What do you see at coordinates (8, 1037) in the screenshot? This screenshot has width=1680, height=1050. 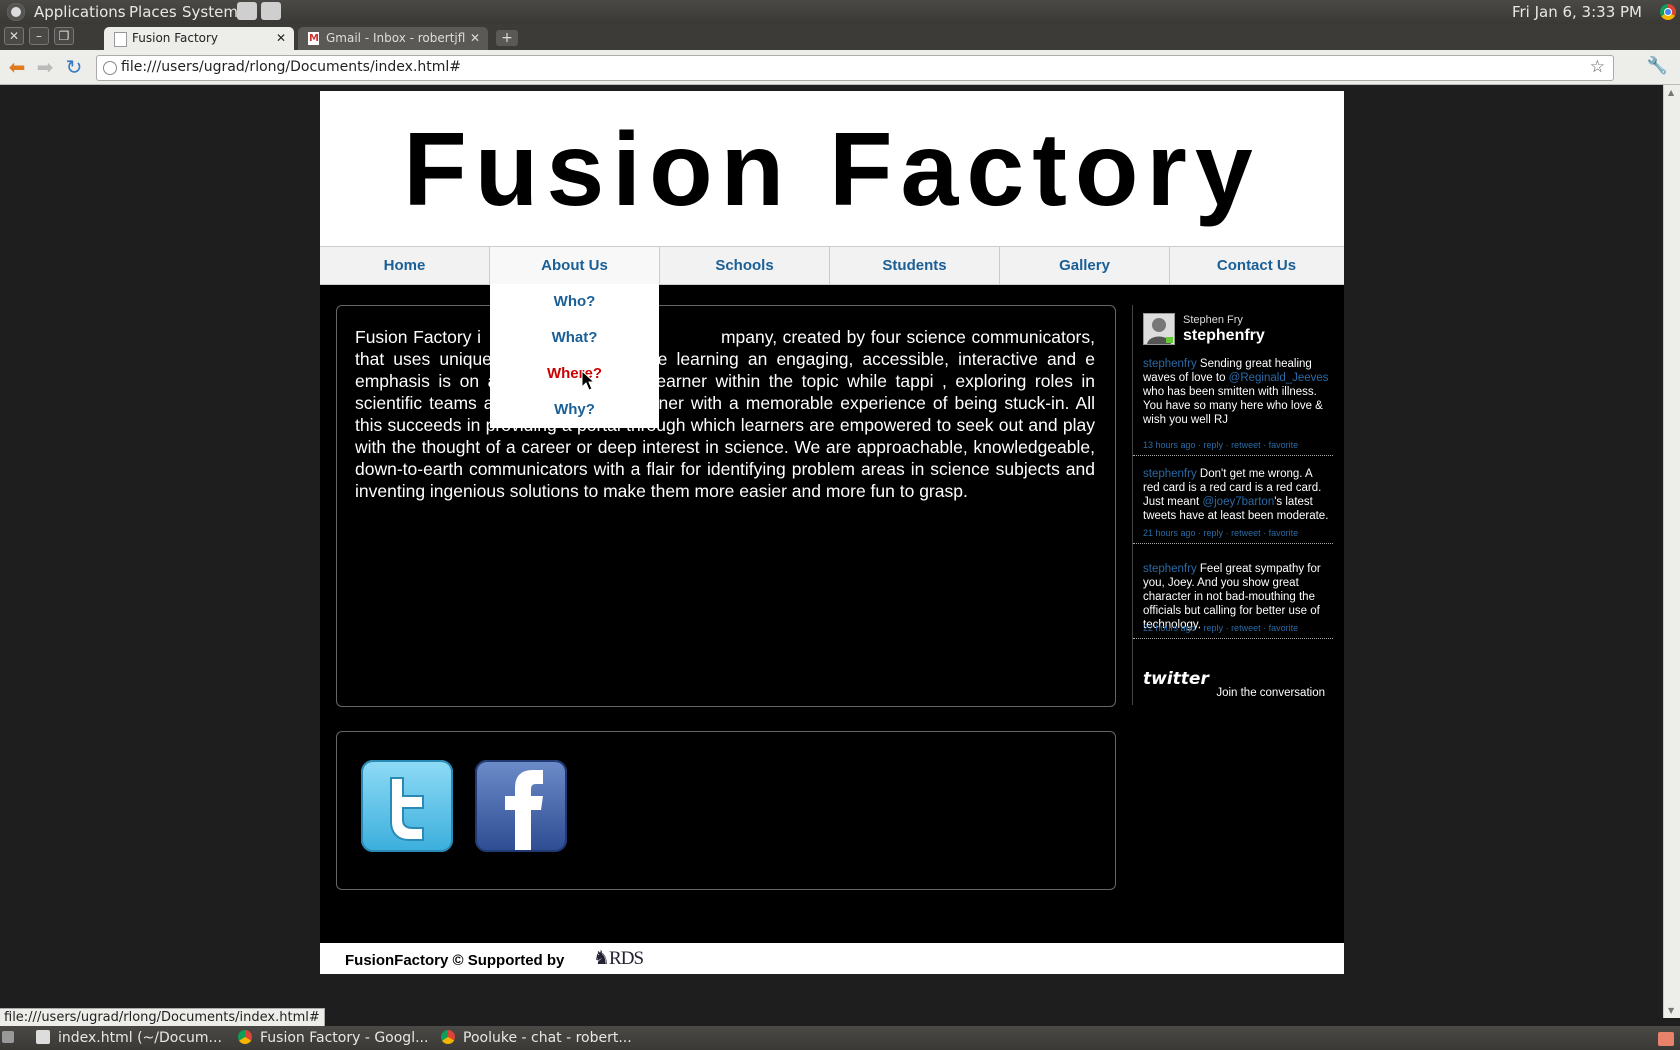 I see `show-desktop-icon` at bounding box center [8, 1037].